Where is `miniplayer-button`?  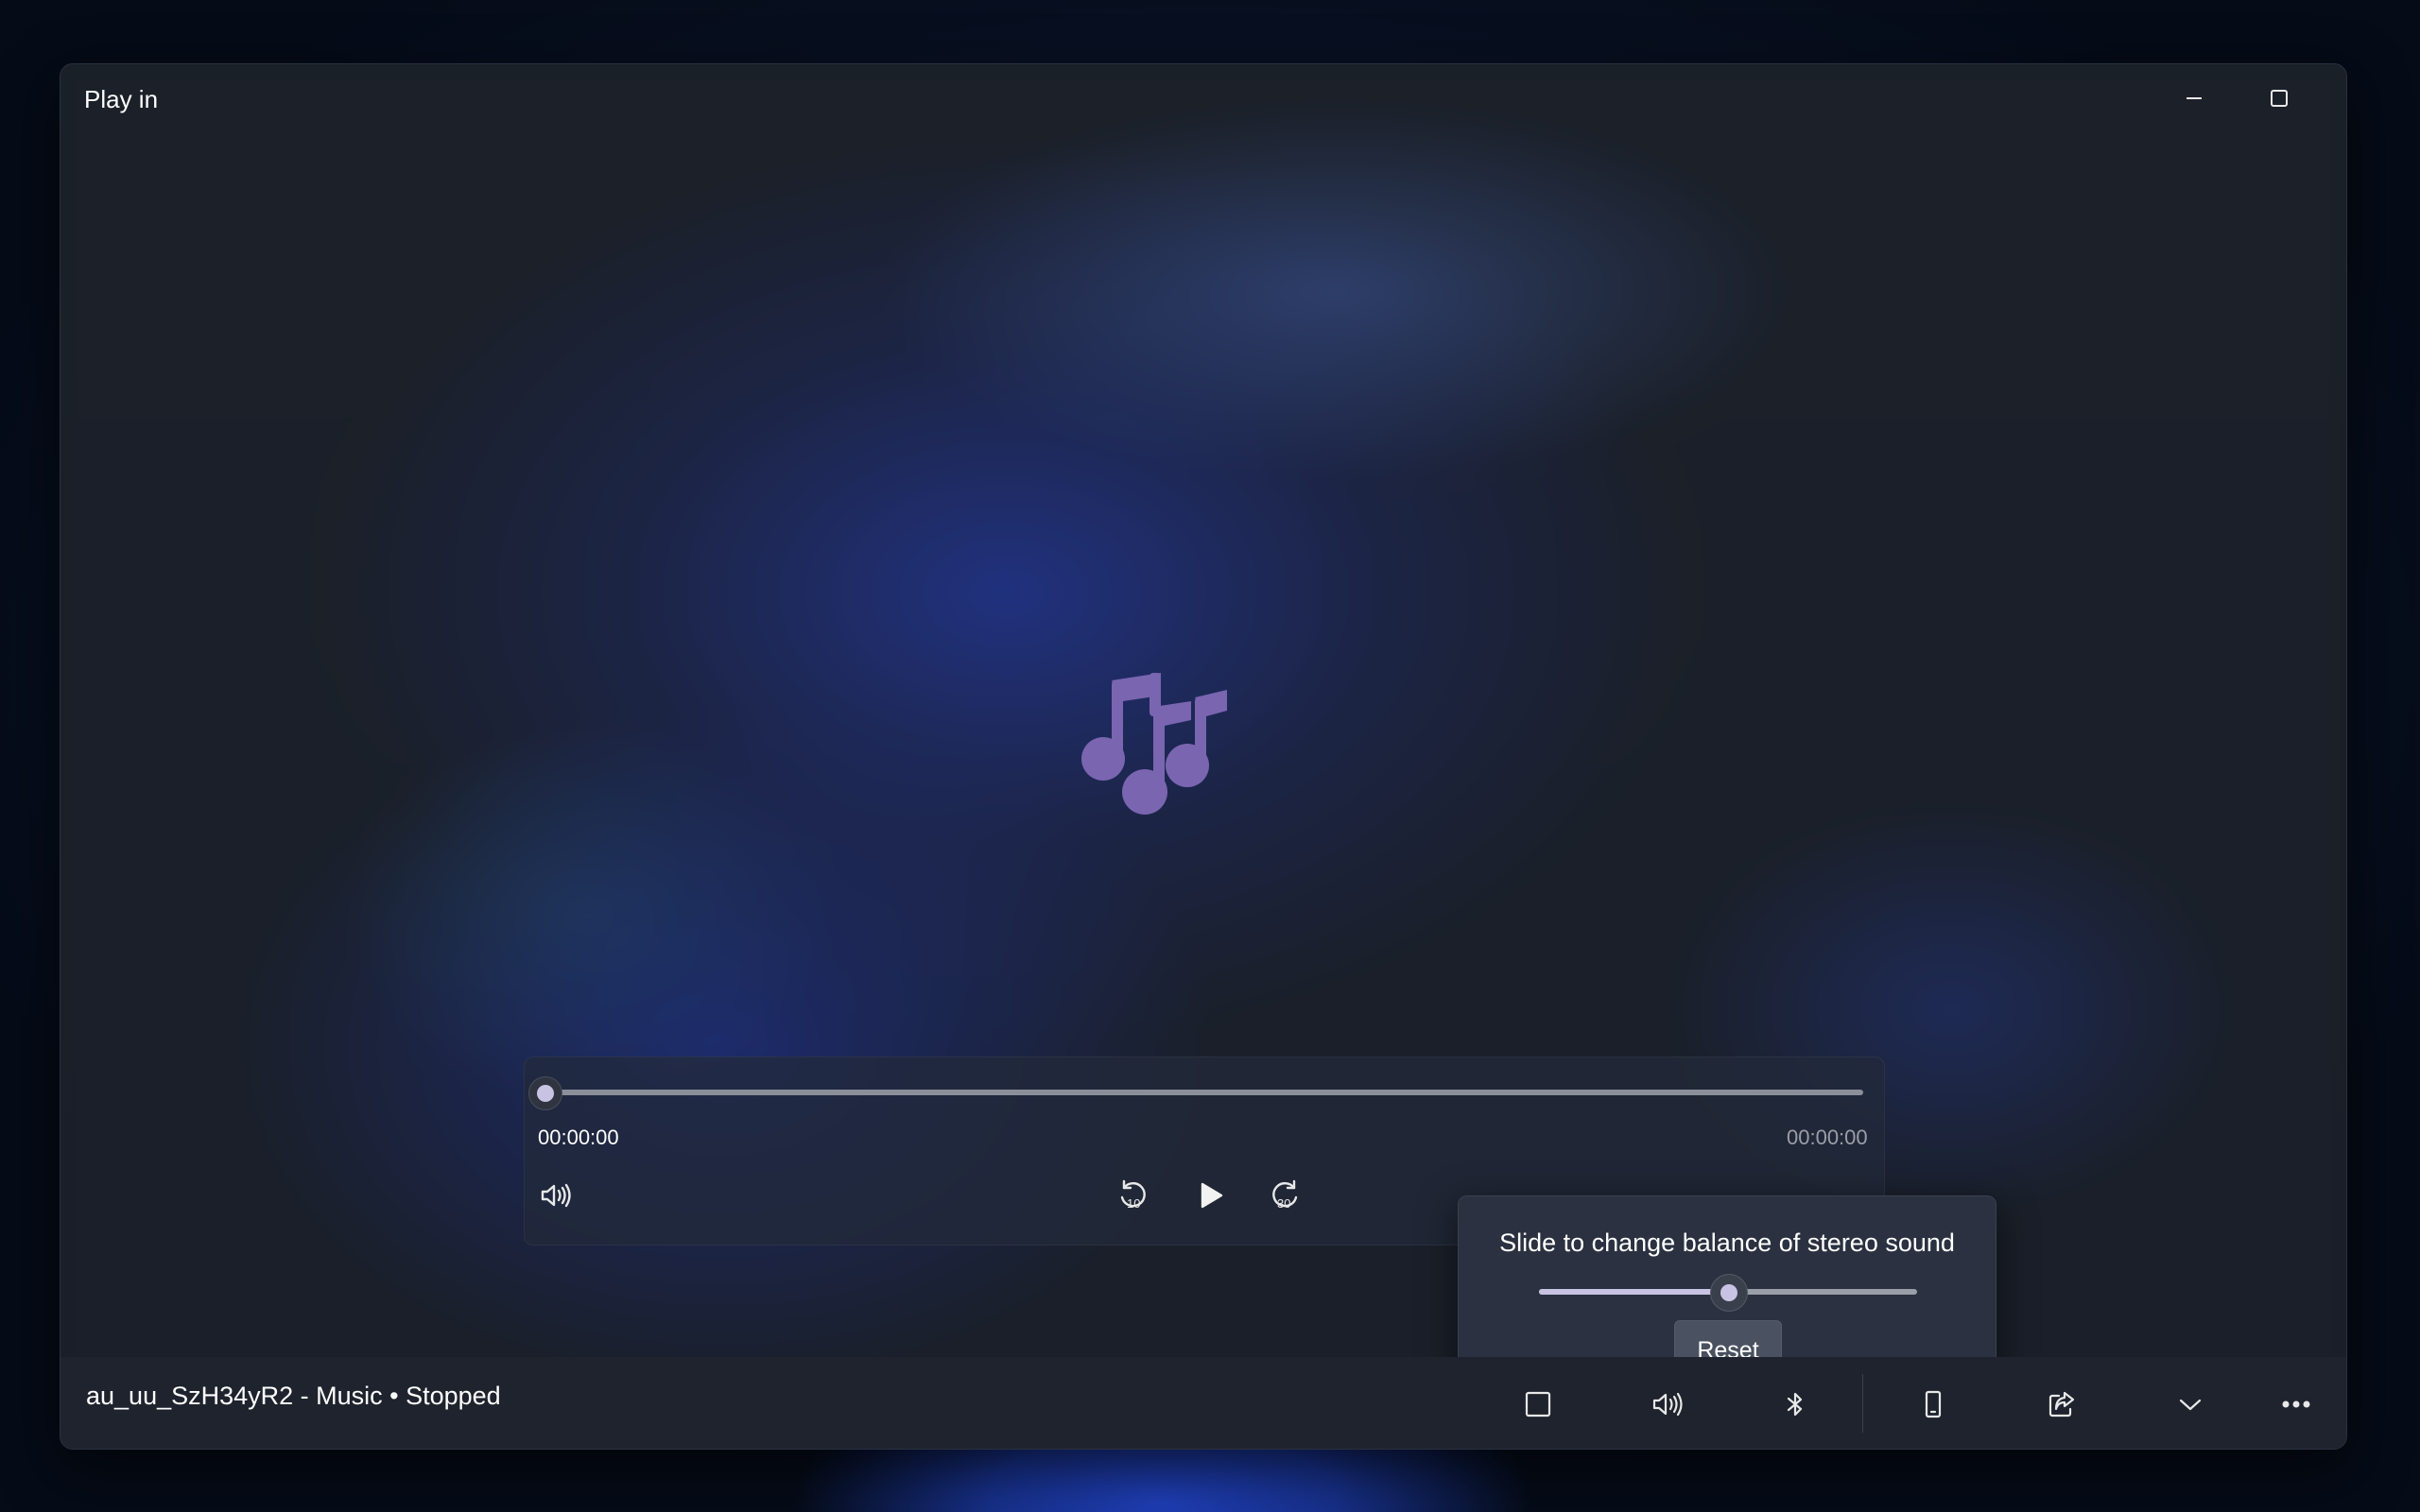 miniplayer-button is located at coordinates (1538, 1404).